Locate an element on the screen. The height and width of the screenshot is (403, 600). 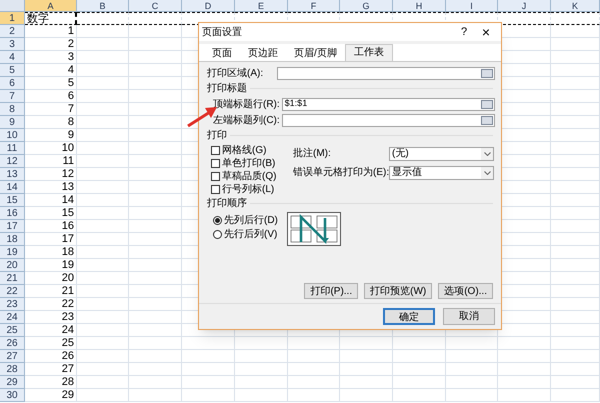
table-cell: 11 is located at coordinates (51, 161).